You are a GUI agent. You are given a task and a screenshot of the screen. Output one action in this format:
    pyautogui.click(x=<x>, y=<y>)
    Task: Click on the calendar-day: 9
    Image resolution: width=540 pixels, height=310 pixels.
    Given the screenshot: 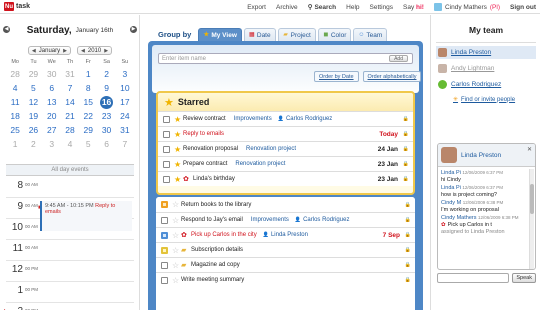 What is the action you would take?
    pyautogui.click(x=106, y=88)
    